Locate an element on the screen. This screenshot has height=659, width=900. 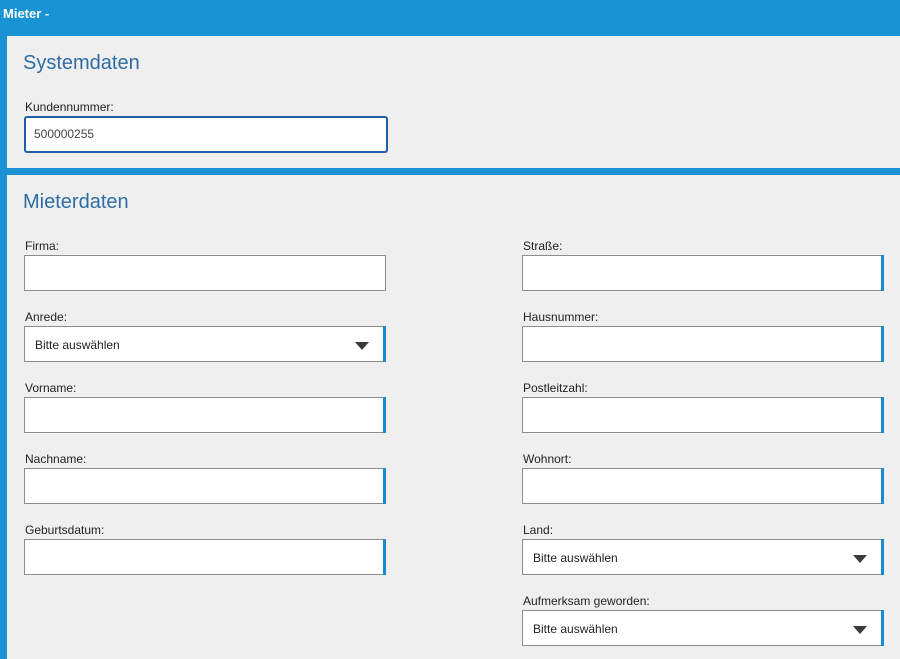
land-value: Bitte auswählen is located at coordinates (575, 558).